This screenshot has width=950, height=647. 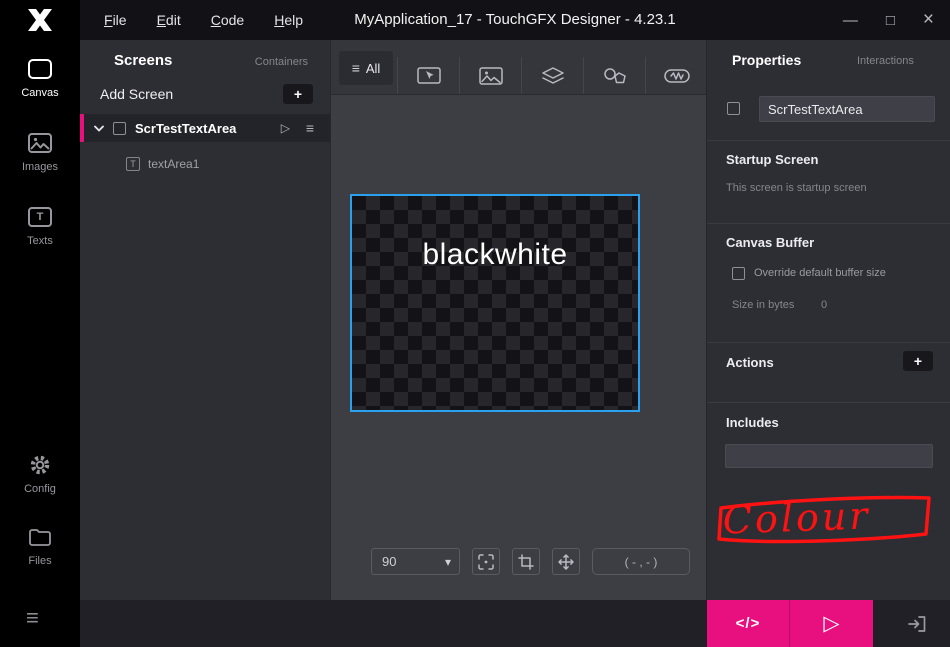 What do you see at coordinates (829, 456) in the screenshot?
I see `includes-input` at bounding box center [829, 456].